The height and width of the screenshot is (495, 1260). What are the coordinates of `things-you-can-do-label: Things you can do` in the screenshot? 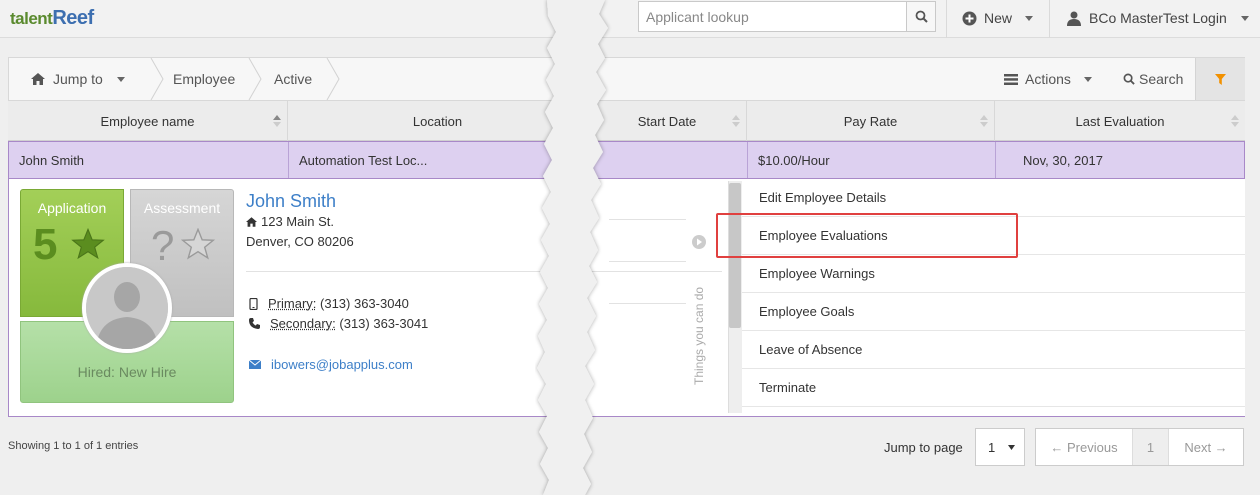 It's located at (699, 336).